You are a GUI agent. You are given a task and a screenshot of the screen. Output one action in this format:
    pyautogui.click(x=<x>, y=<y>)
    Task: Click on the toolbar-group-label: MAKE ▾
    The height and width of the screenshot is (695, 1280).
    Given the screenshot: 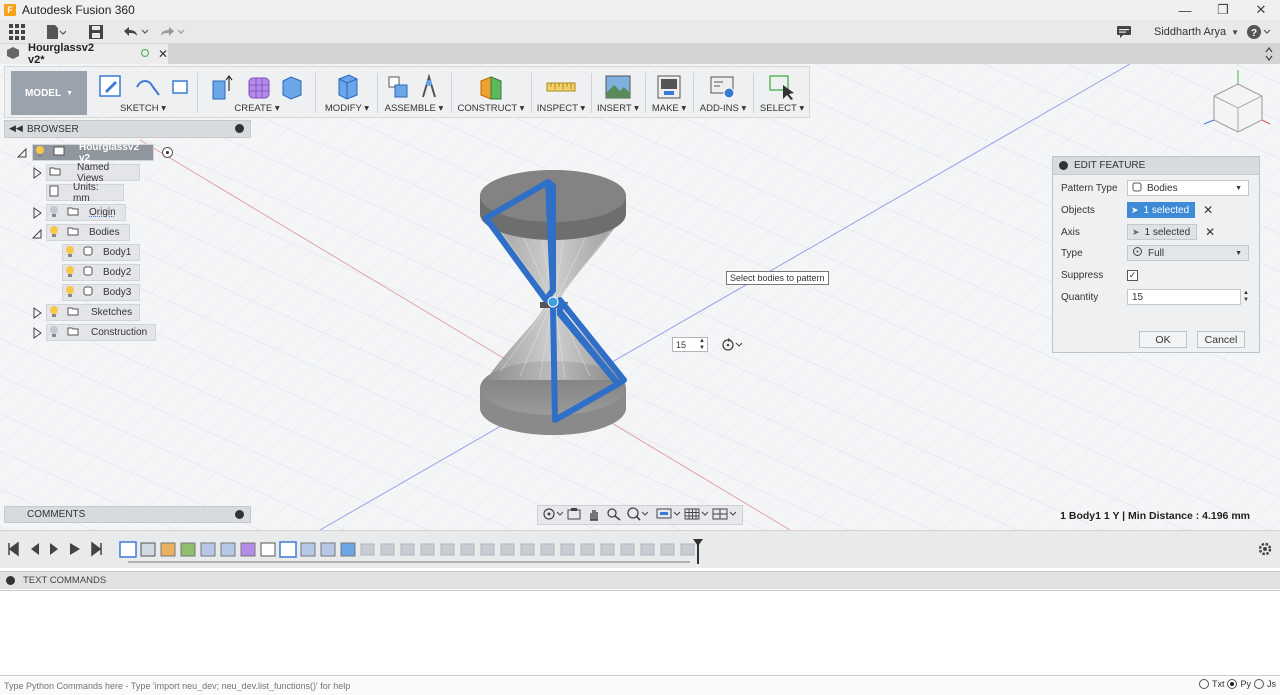 What is the action you would take?
    pyautogui.click(x=669, y=108)
    